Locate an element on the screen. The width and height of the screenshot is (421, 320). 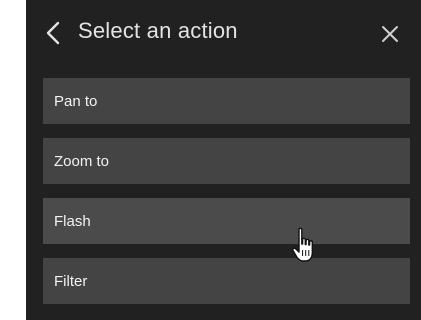
action-filter: Filter is located at coordinates (226, 281).